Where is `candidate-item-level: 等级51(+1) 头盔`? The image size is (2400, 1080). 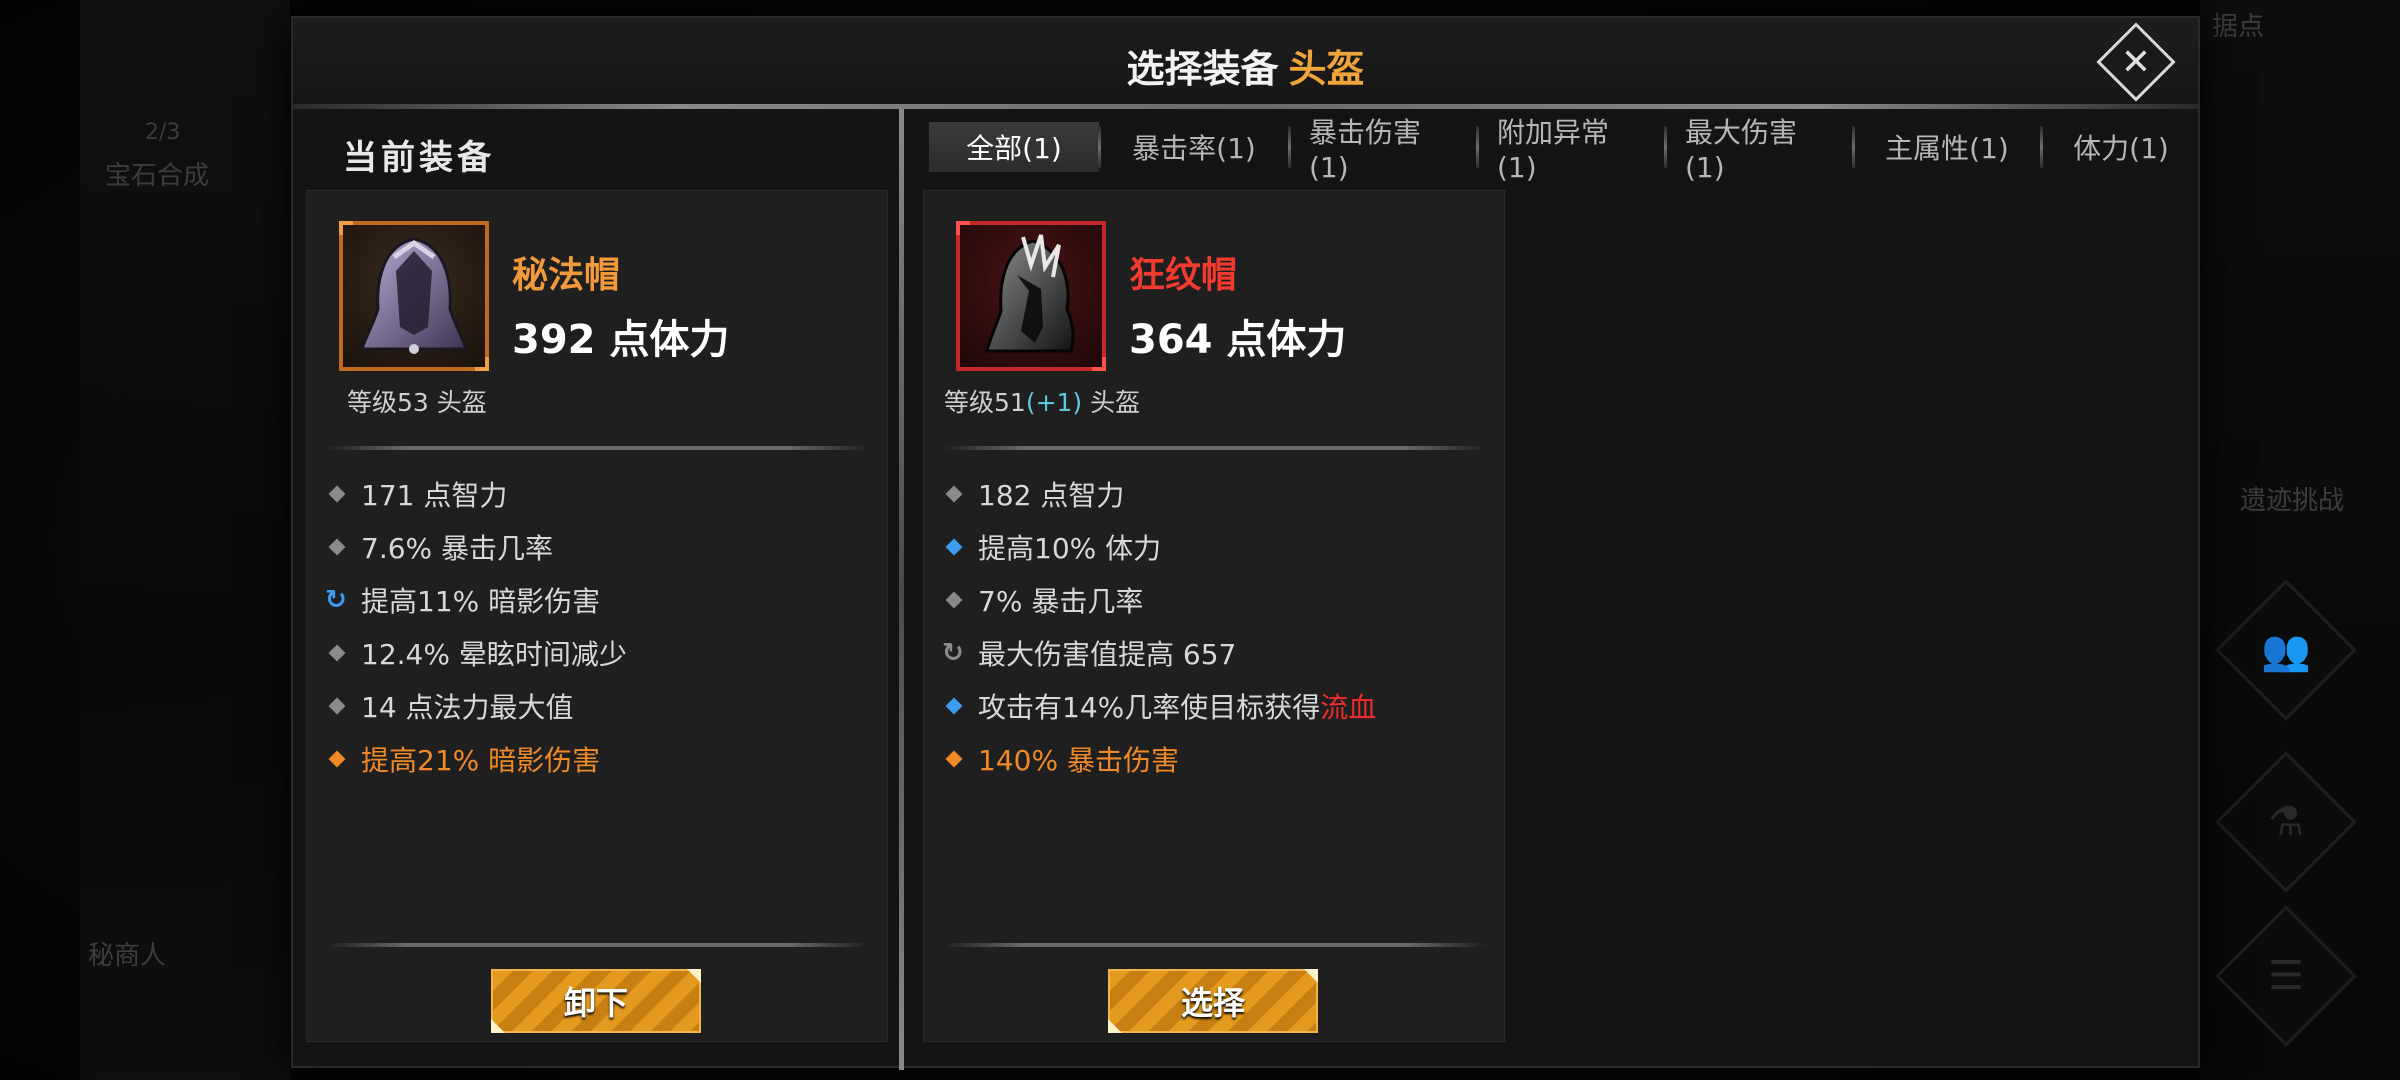 candidate-item-level: 等级51(+1) 头盔 is located at coordinates (1042, 401).